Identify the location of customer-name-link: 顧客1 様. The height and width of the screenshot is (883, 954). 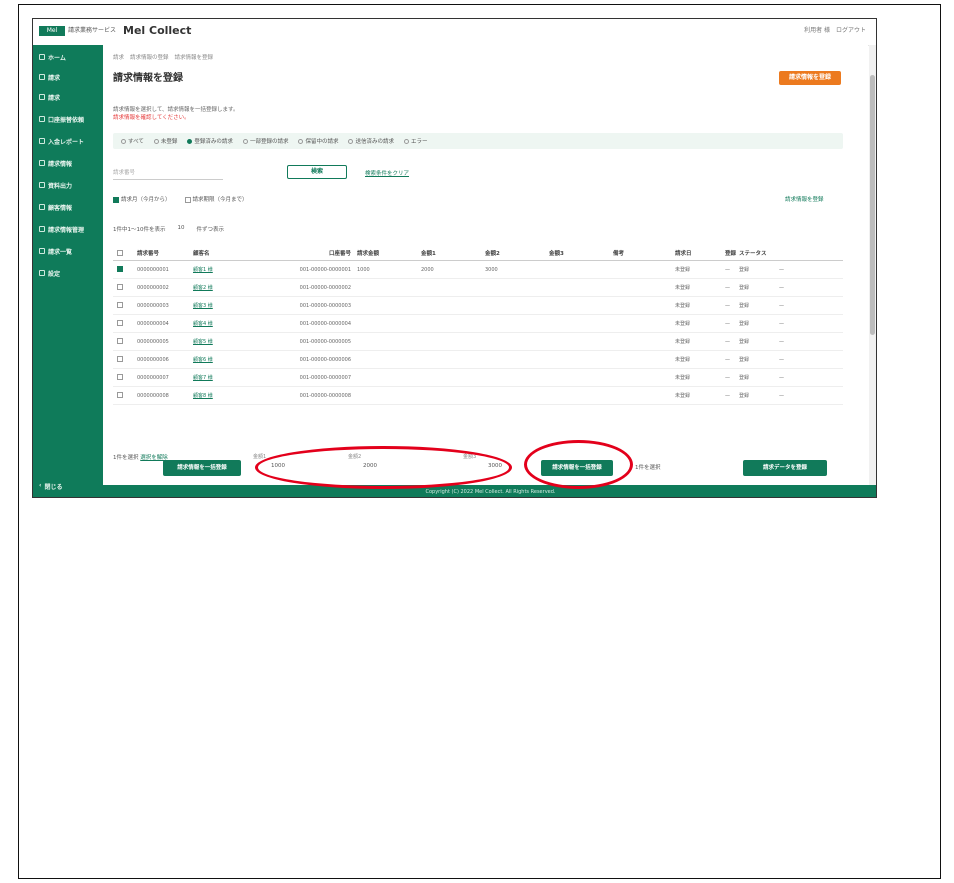
(215, 269).